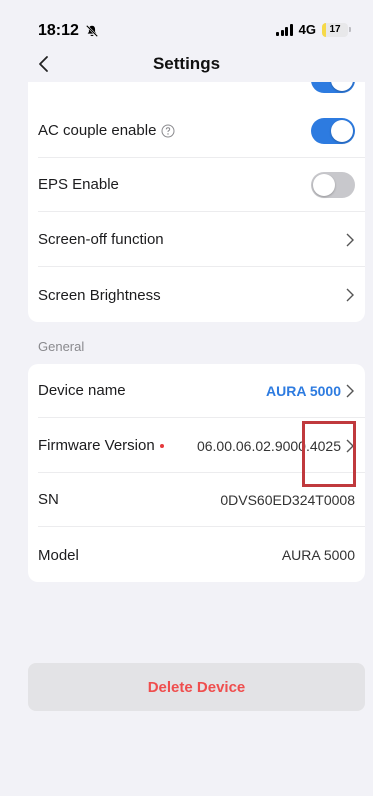 Image resolution: width=373 pixels, height=796 pixels. I want to click on ac-couple-label: AC couple enable, so click(97, 130).